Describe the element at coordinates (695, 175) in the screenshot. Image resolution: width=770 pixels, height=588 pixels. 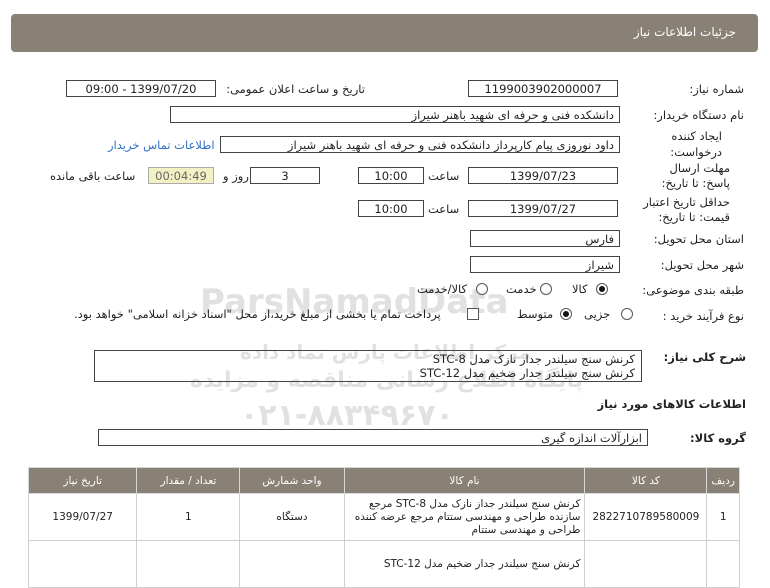
I see `deadline-label: مهلت ارسال پاسخ: تا تاریخ:` at that location.